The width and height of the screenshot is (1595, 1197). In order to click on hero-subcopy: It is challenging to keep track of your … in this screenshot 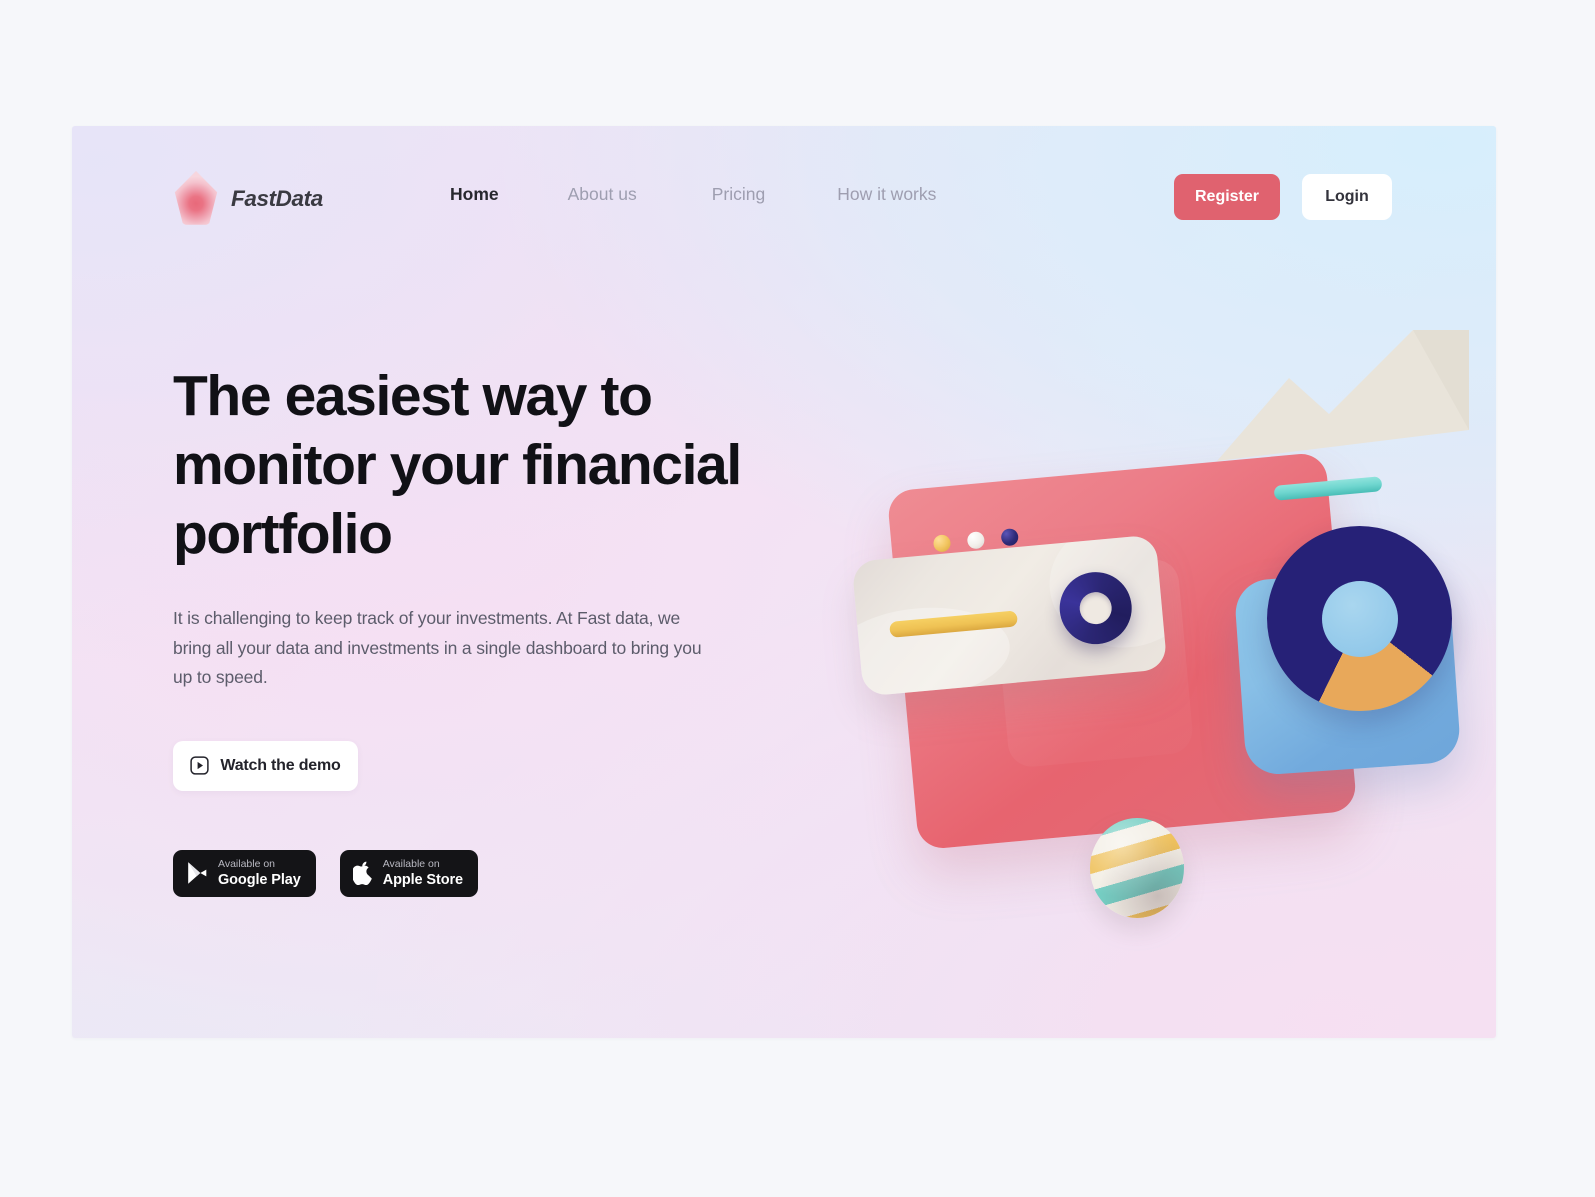, I will do `click(437, 647)`.